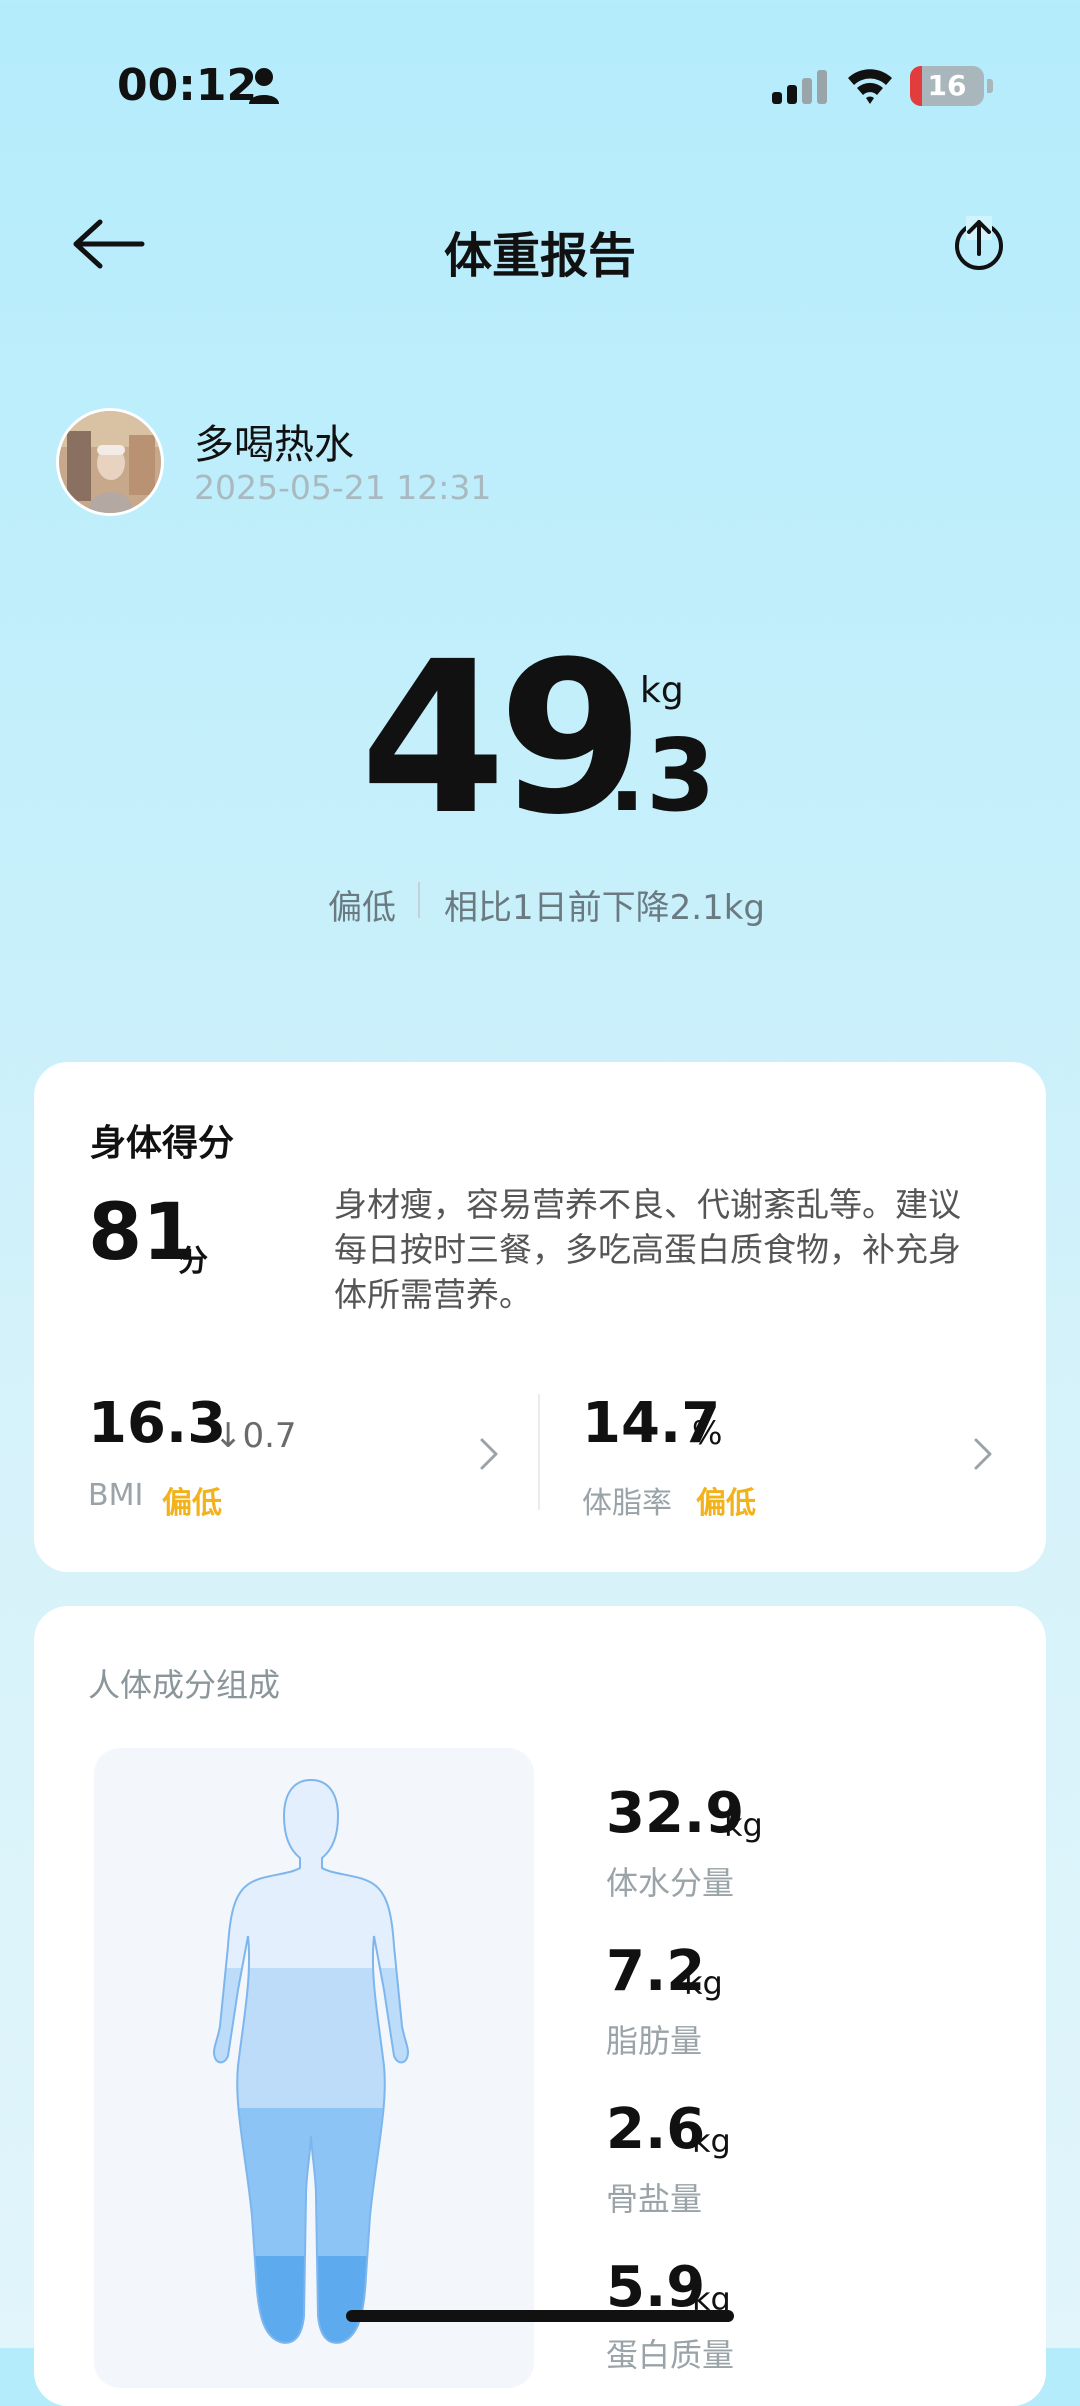 The height and width of the screenshot is (2406, 1080). Describe the element at coordinates (654, 2041) in the screenshot. I see `fat-mass-label: 脂肪量` at that location.